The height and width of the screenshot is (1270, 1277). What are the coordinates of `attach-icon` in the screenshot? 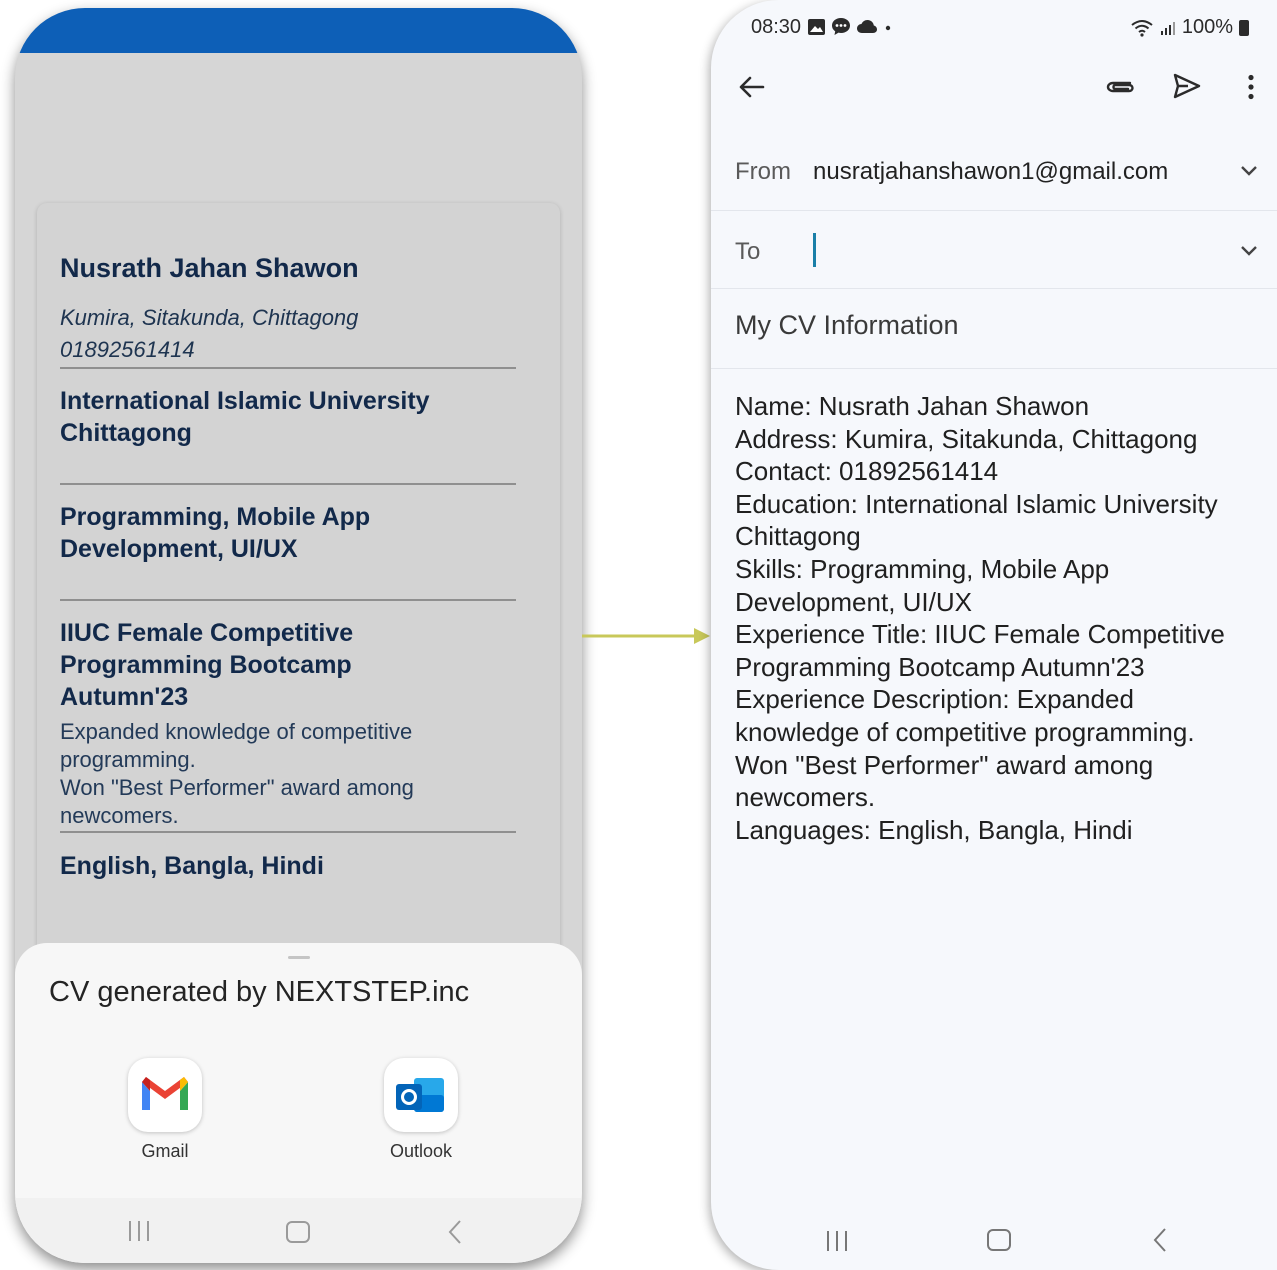 It's located at (1120, 89).